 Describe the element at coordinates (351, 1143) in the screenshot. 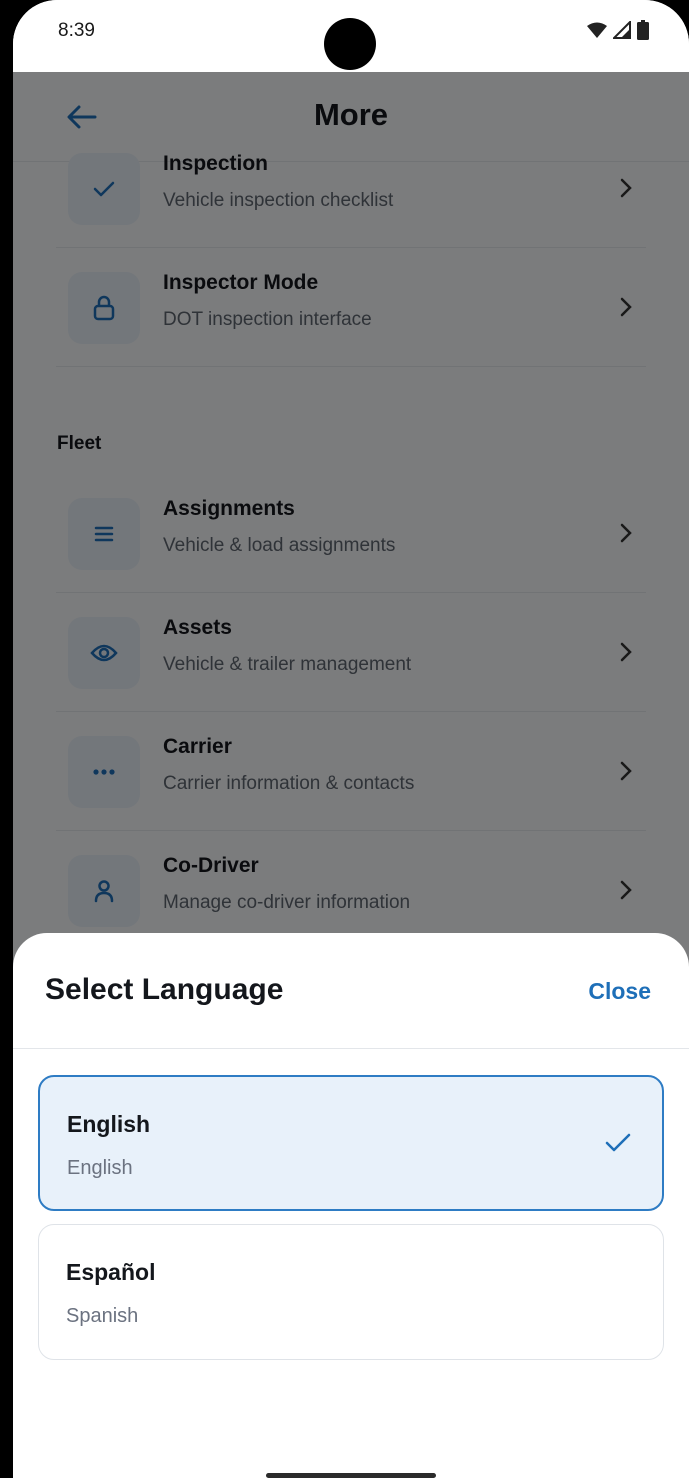

I see `language-option-english: English English` at that location.